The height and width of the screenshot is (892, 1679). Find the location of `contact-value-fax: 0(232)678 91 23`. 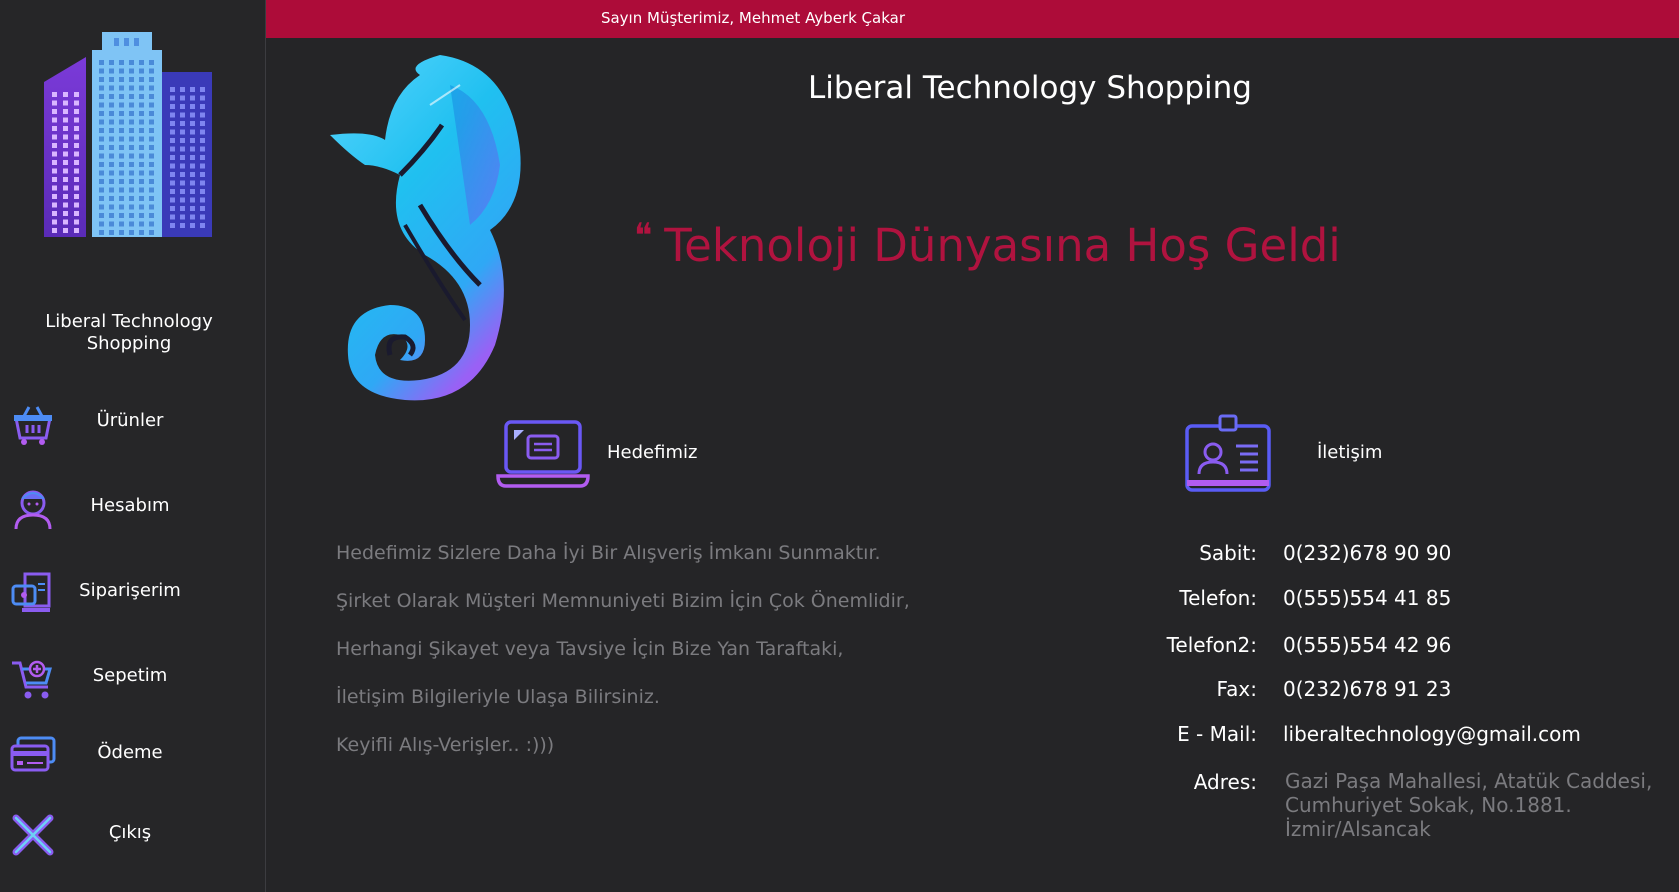

contact-value-fax: 0(232)678 91 23 is located at coordinates (1367, 689).